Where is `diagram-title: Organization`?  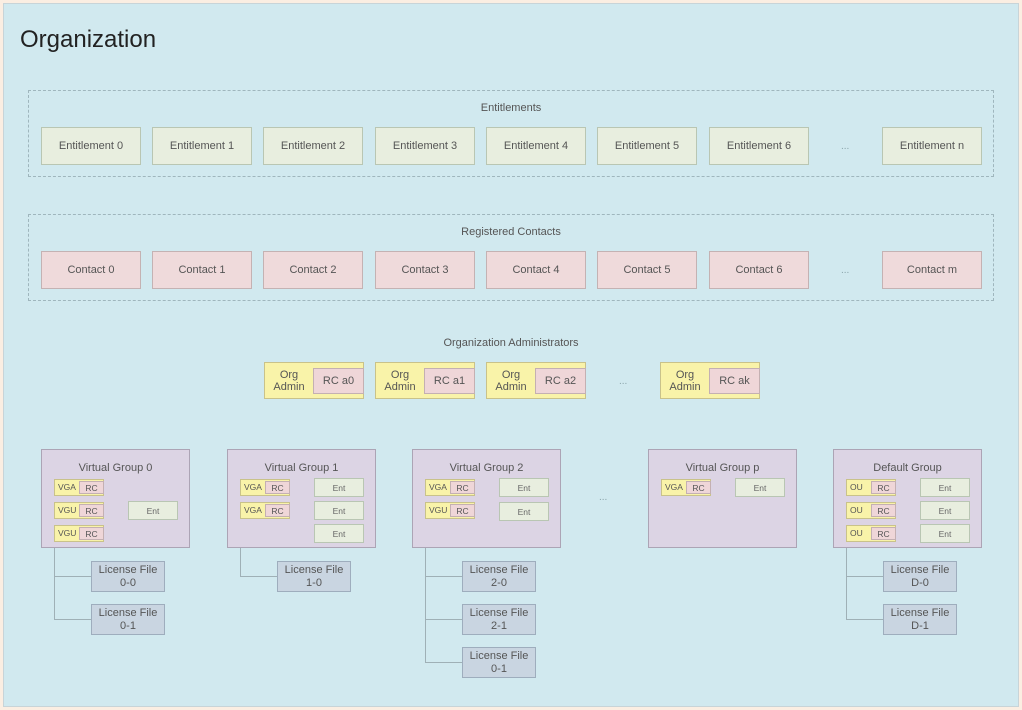 diagram-title: Organization is located at coordinates (88, 39).